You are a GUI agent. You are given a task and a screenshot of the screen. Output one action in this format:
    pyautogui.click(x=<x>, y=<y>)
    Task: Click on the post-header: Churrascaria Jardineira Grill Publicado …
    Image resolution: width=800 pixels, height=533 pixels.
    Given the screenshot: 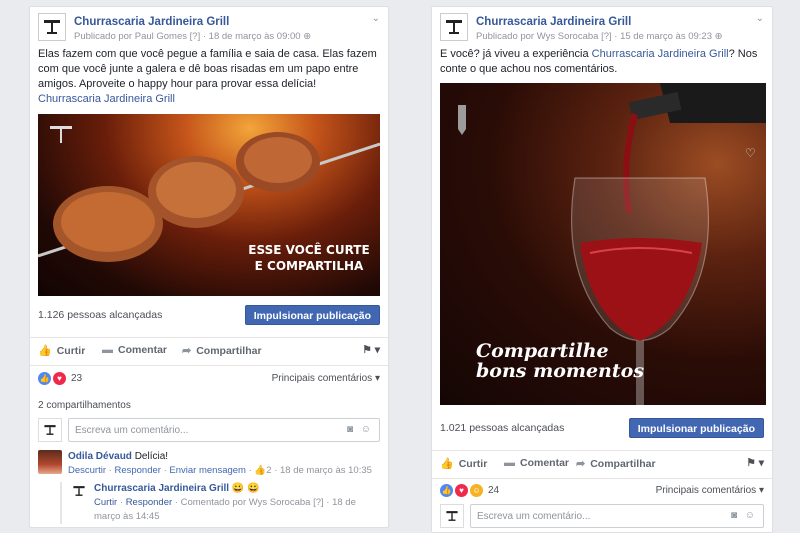 What is the action you would take?
    pyautogui.click(x=209, y=29)
    